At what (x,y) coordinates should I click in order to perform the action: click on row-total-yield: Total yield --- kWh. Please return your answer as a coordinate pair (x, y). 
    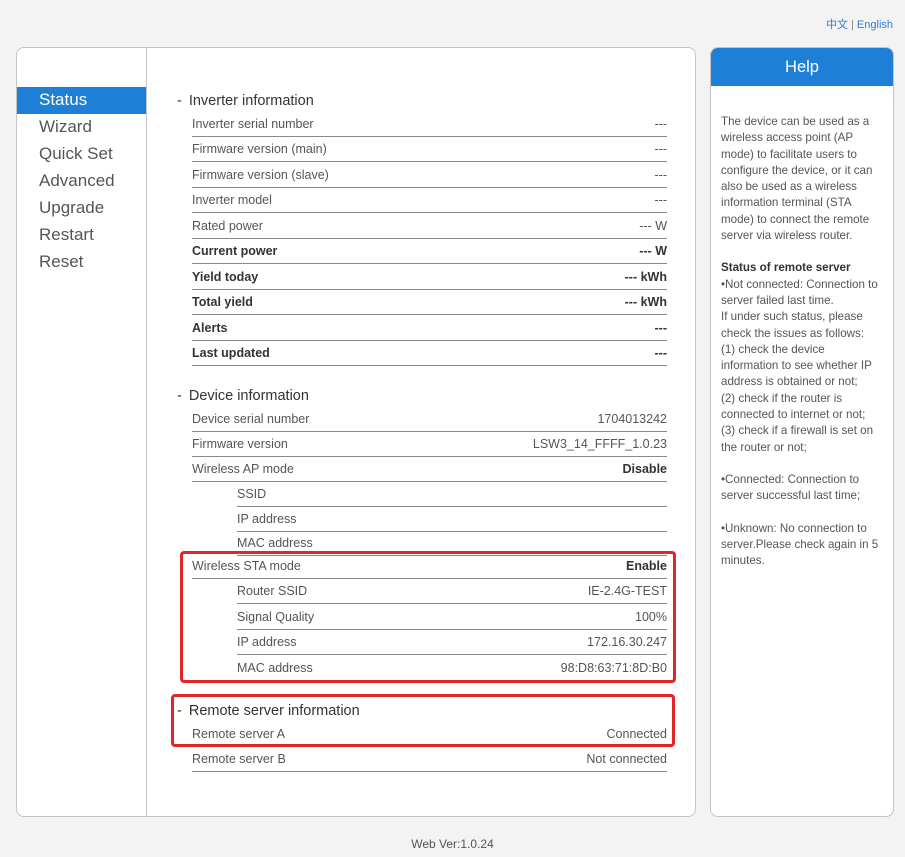
    Looking at the image, I should click on (429, 303).